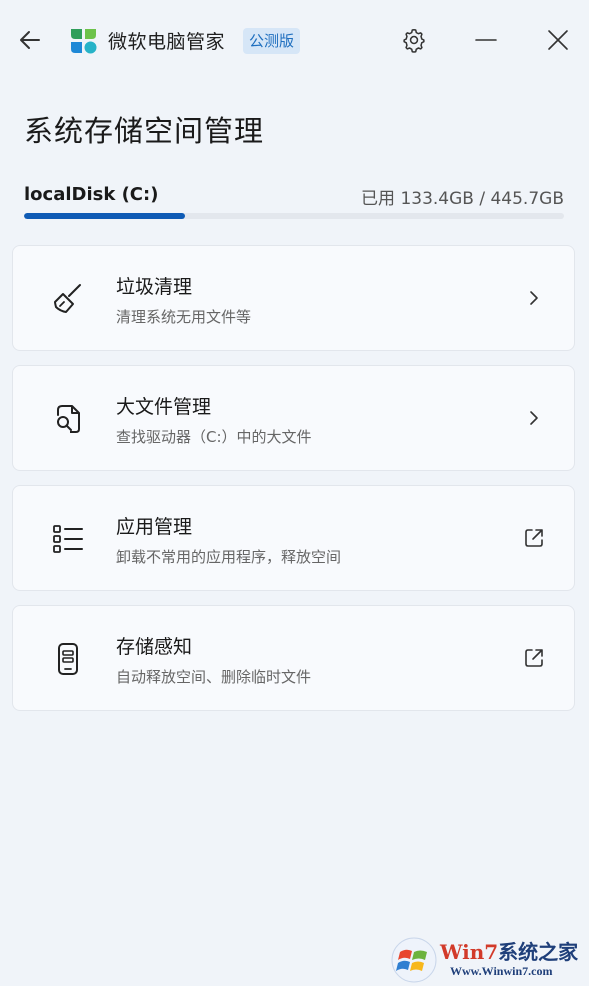 This screenshot has height=986, width=589. I want to click on minimize-icon, so click(486, 40).